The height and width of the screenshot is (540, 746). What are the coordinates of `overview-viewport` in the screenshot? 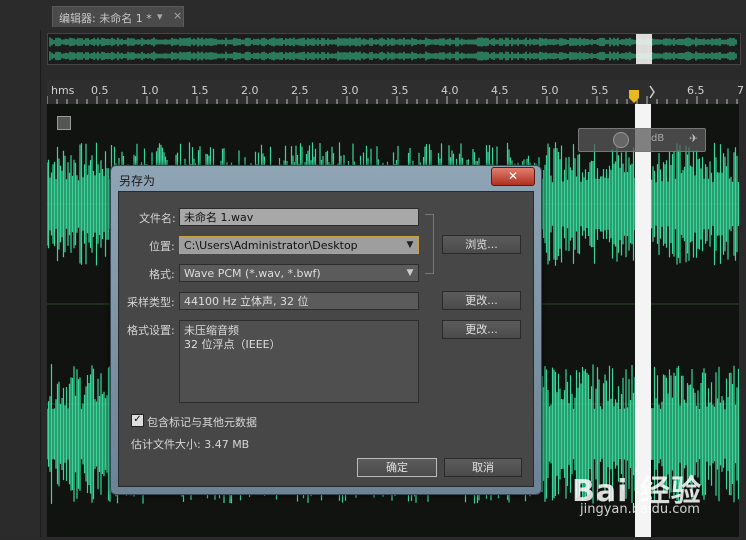 It's located at (644, 49).